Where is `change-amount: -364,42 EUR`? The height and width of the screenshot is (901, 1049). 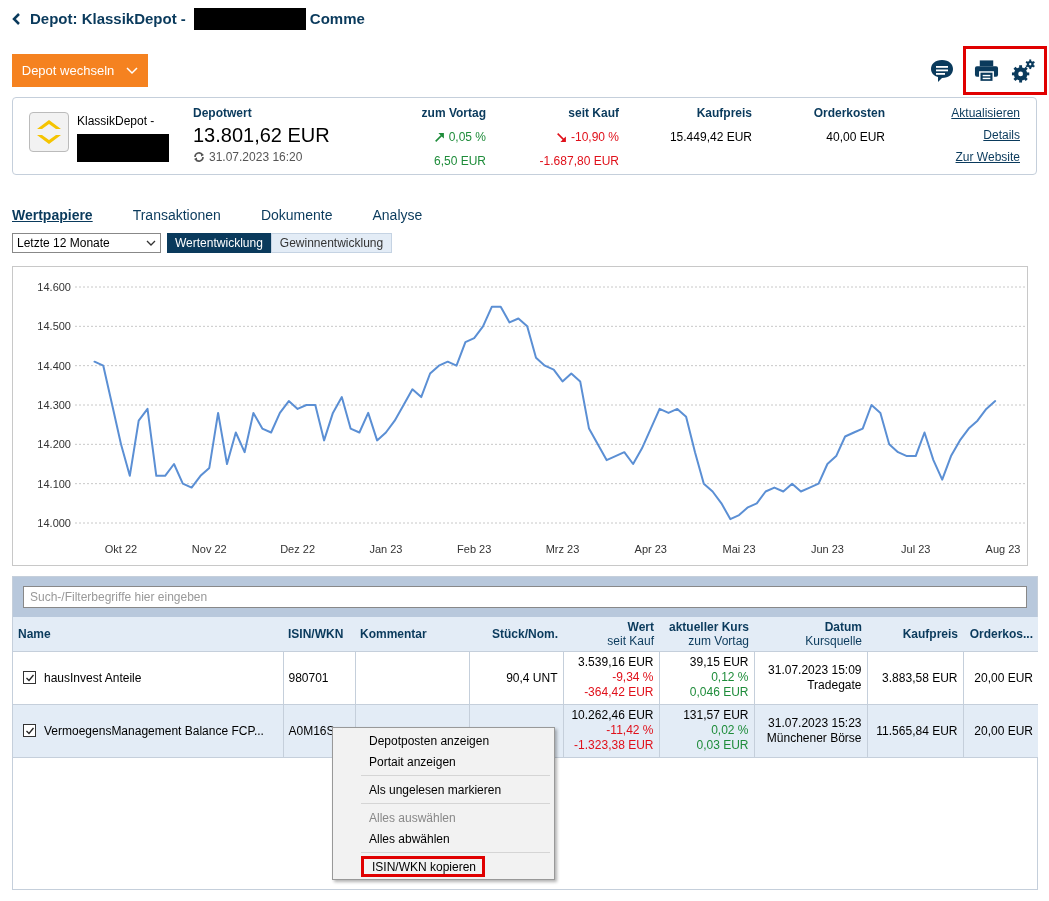
change-amount: -364,42 EUR is located at coordinates (619, 692).